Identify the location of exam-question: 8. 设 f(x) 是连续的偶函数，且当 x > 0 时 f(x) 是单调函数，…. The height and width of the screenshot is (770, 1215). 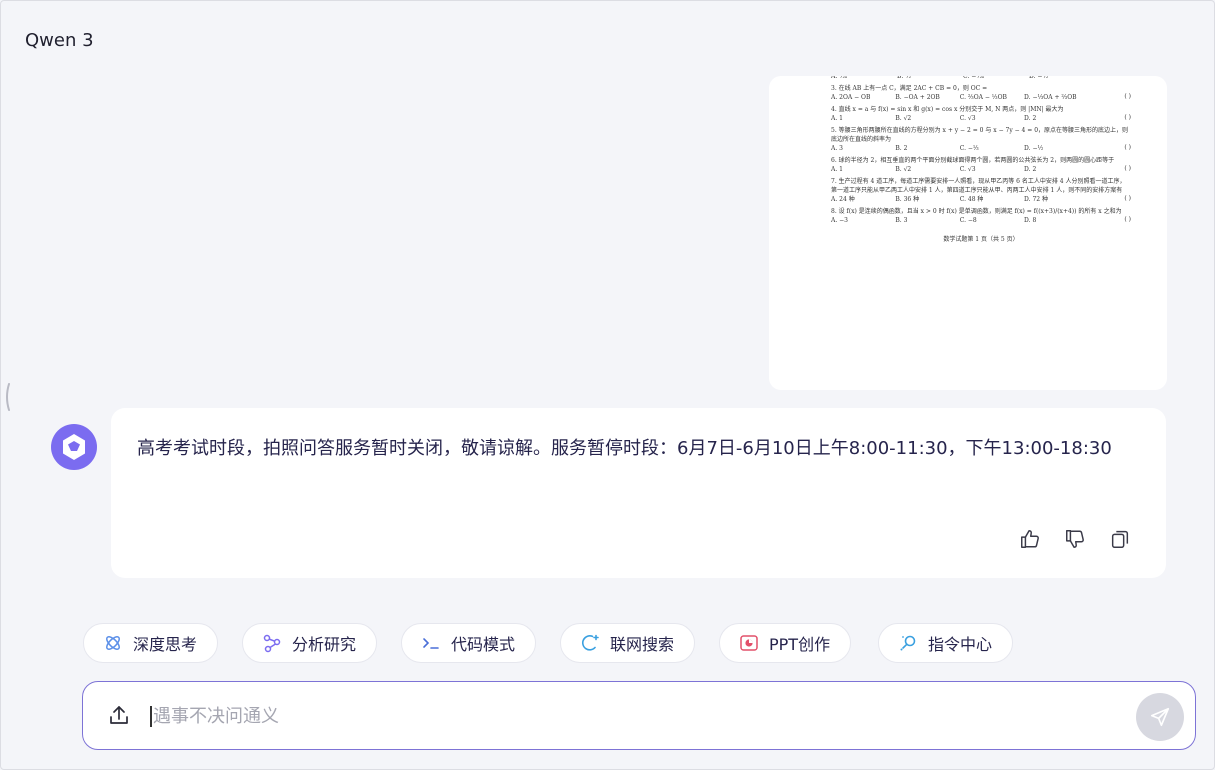
(976, 211).